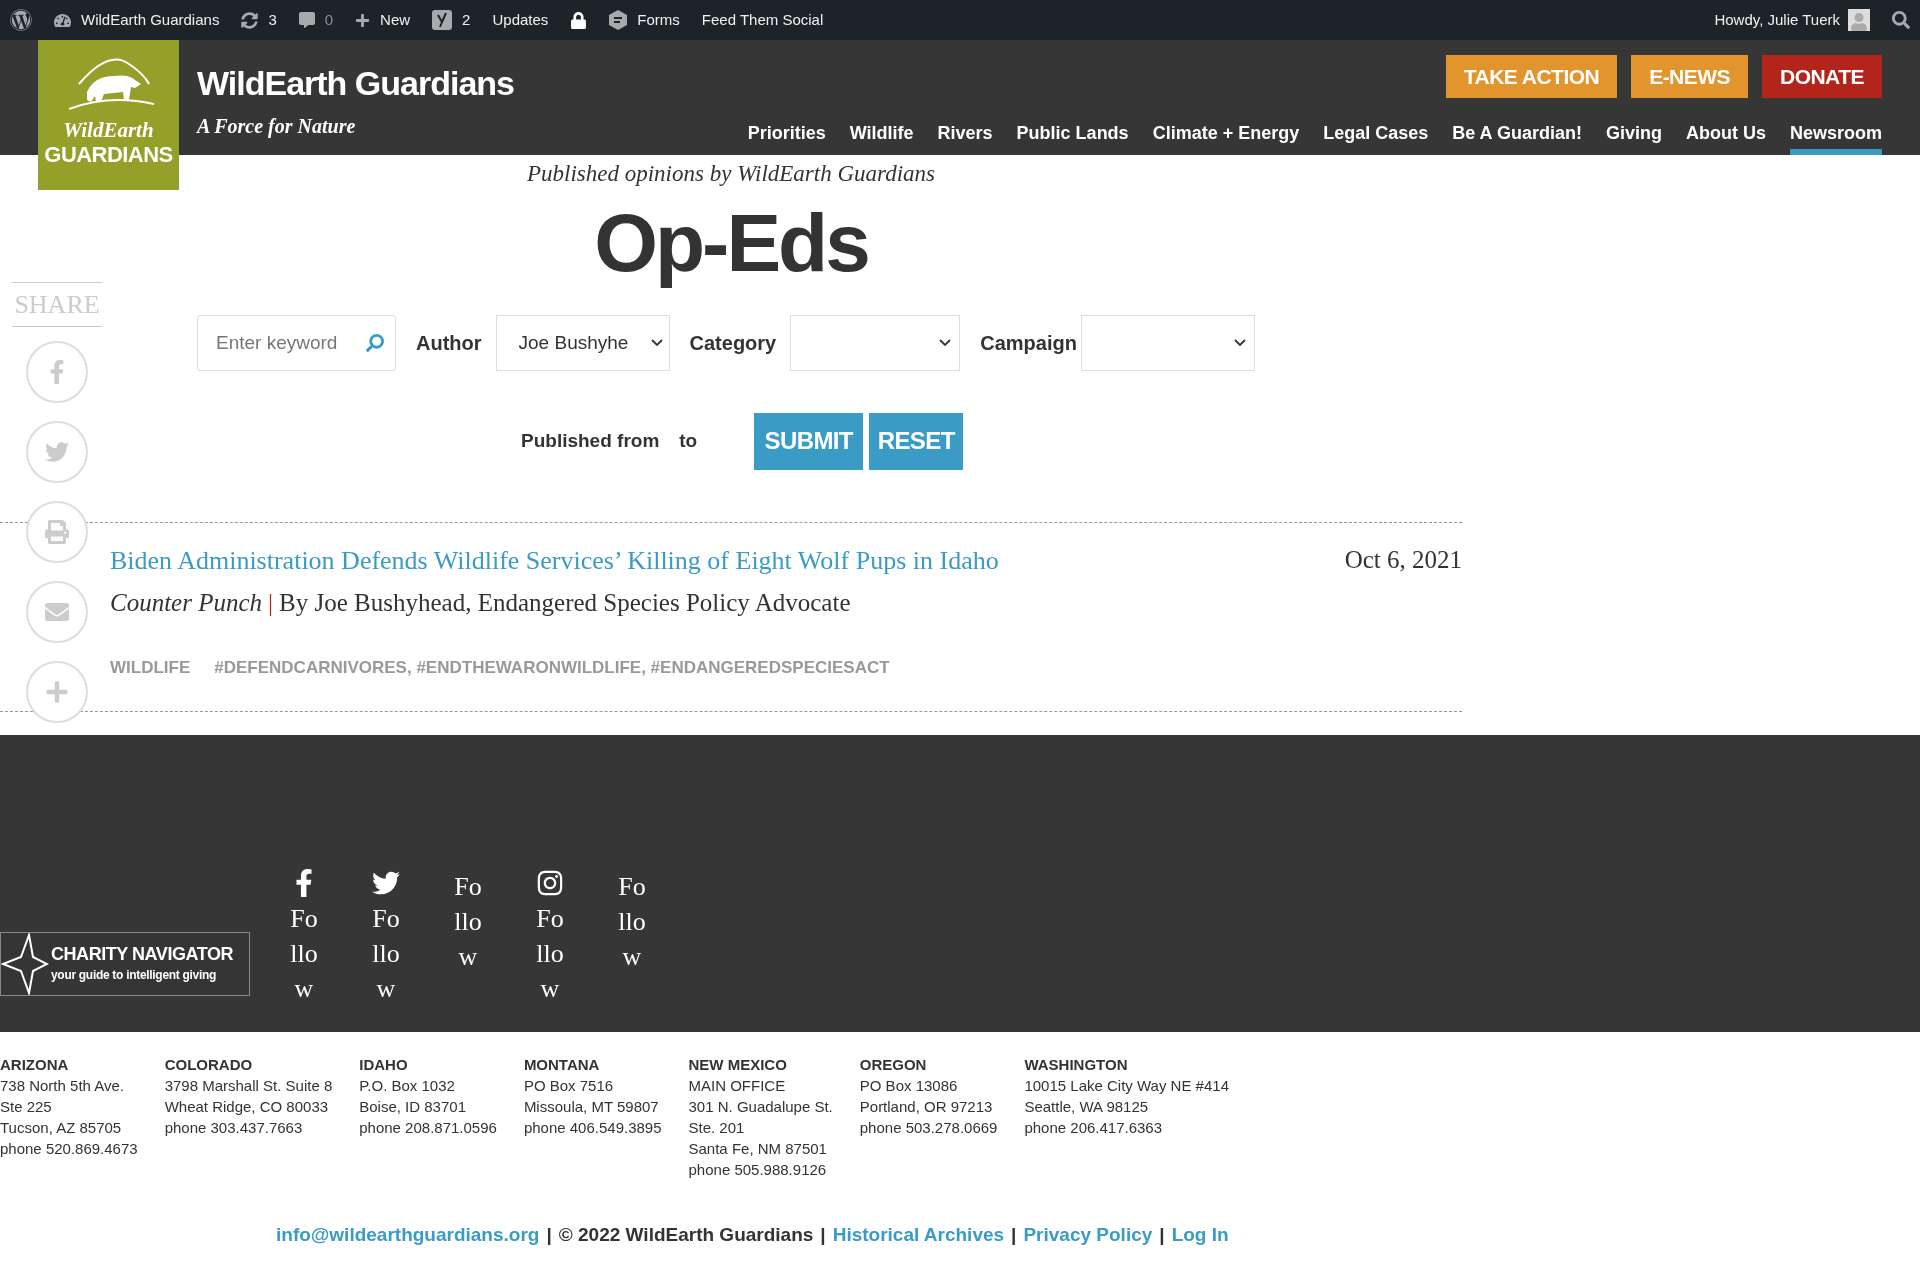 The width and height of the screenshot is (1920, 1262). I want to click on office-address-line: phone 206.417.6363, so click(1094, 1128).